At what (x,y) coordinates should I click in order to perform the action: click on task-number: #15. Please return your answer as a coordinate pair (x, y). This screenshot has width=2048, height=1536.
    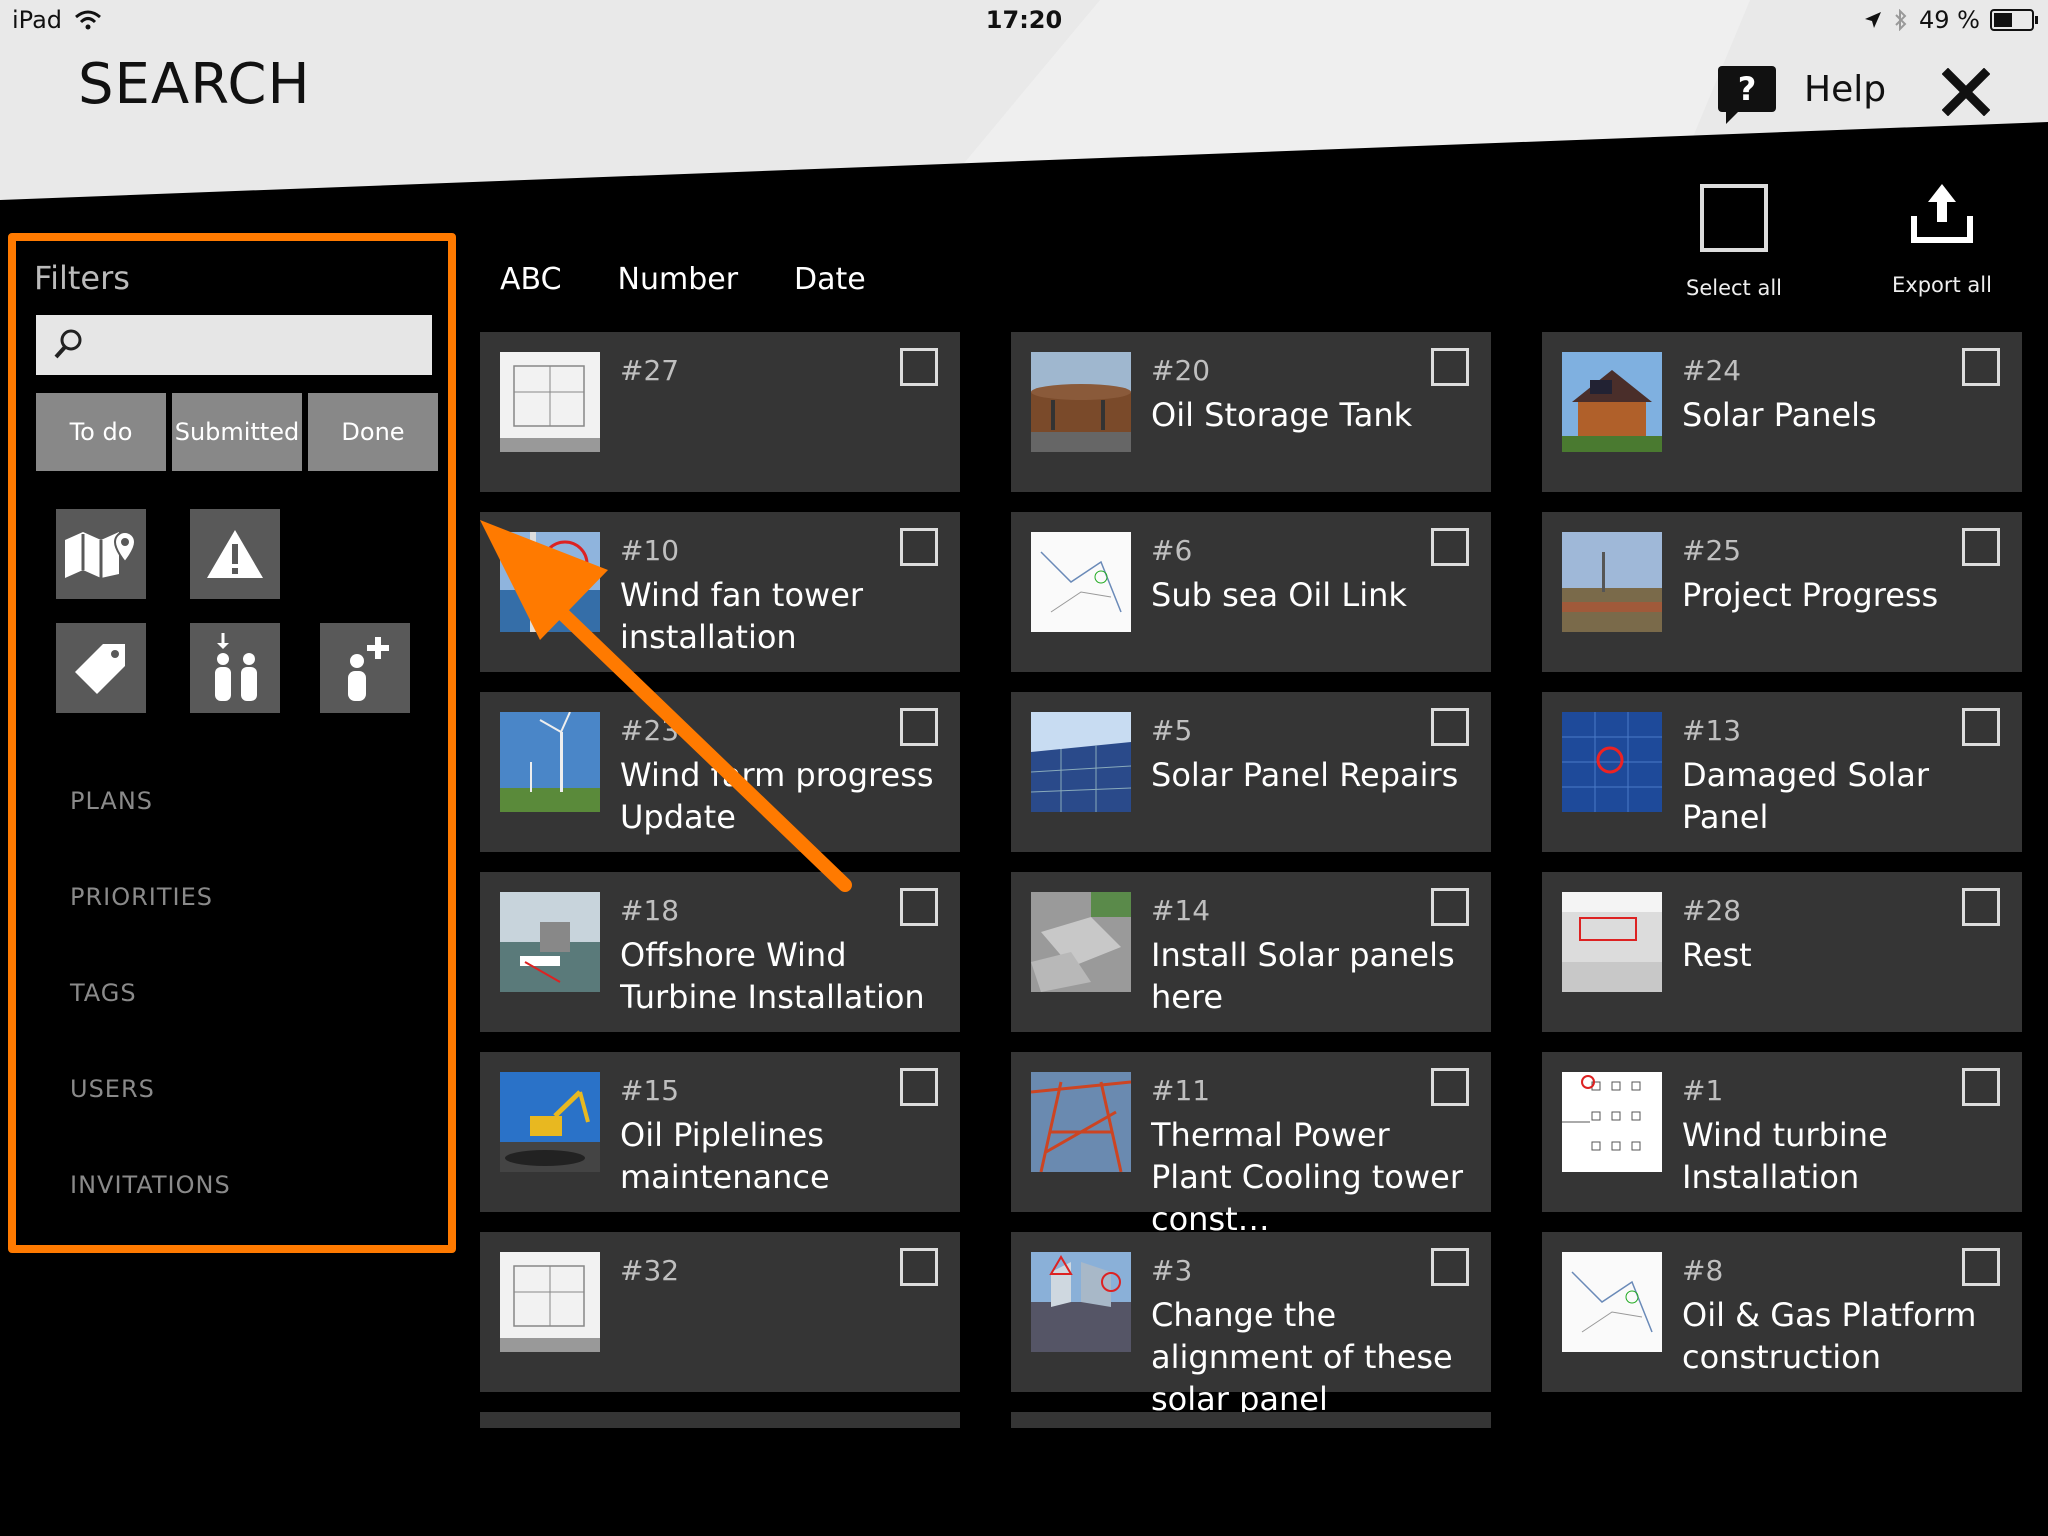
    Looking at the image, I should click on (650, 1090).